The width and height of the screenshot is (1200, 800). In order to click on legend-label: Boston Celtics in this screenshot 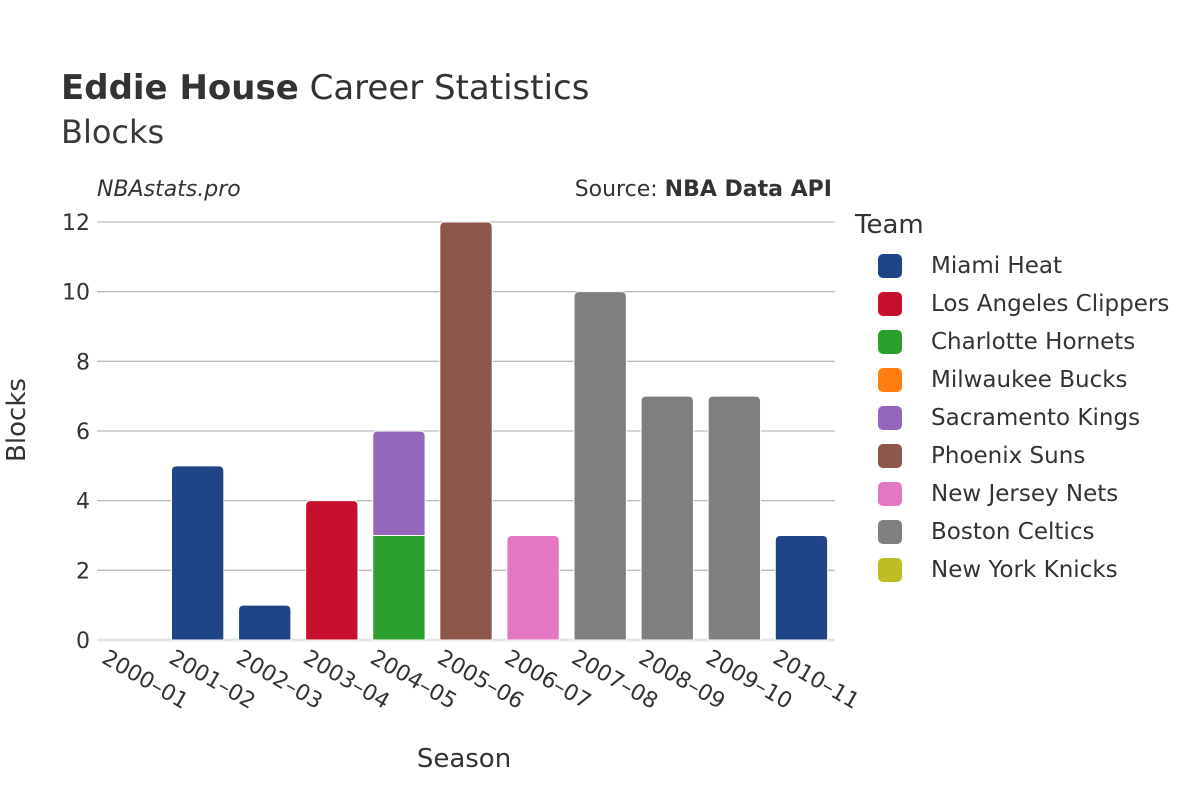, I will do `click(1013, 532)`.